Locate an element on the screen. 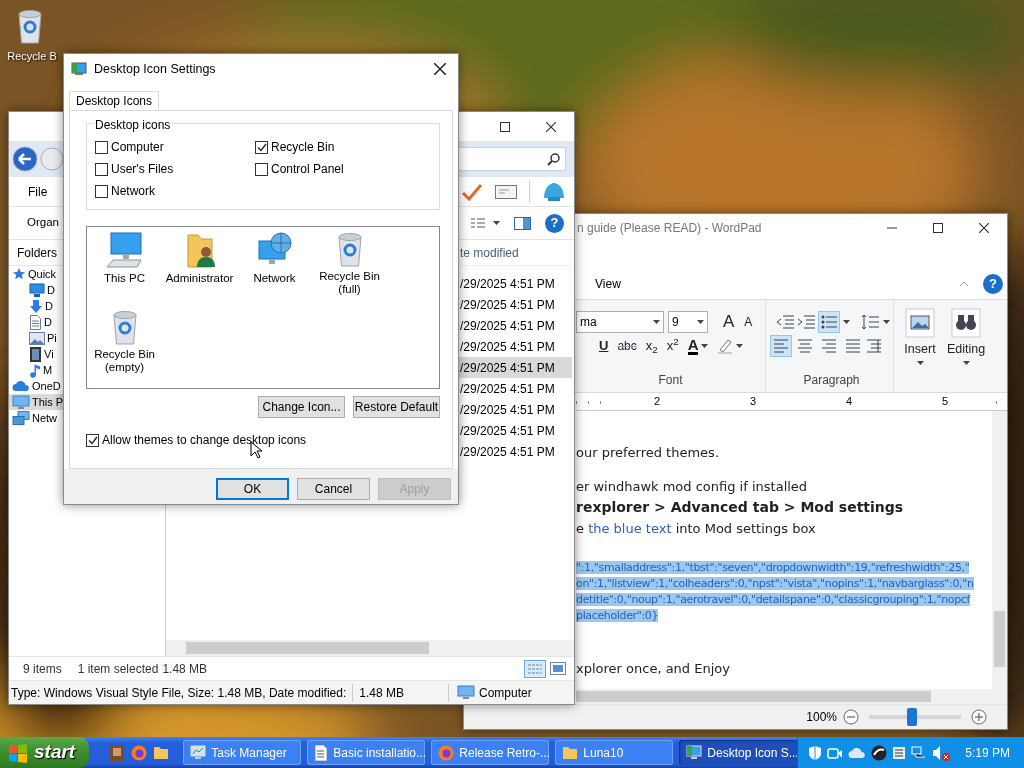 The width and height of the screenshot is (1024, 768). details-text: Type: Windows Visual Style File, Size: 1.48 MB, Date modified: is located at coordinates (179, 693).